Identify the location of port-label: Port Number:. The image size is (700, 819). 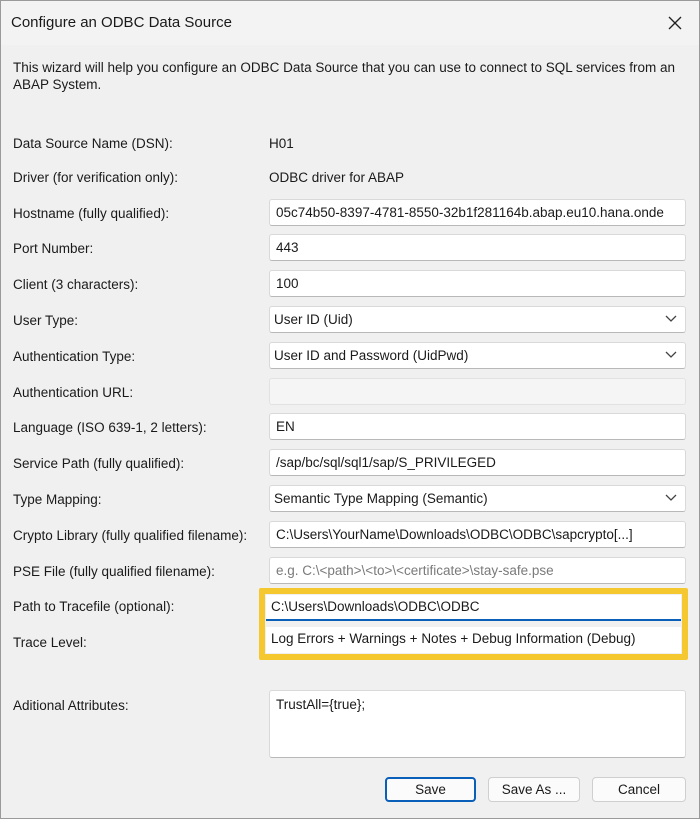
(53, 248).